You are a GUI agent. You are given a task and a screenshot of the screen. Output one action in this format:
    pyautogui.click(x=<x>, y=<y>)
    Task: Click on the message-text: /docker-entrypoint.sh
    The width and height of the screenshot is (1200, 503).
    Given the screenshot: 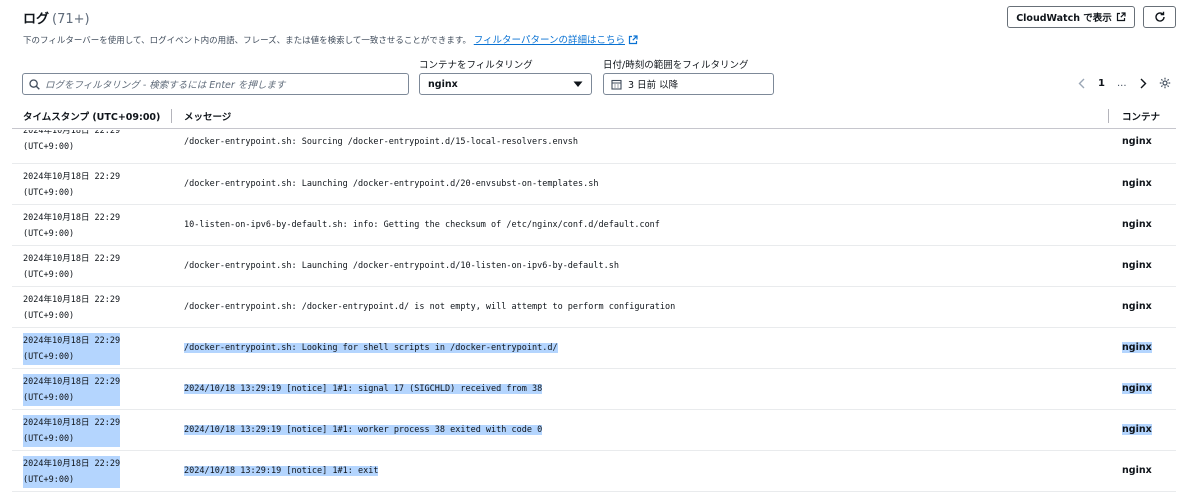 What is the action you would take?
    pyautogui.click(x=430, y=307)
    